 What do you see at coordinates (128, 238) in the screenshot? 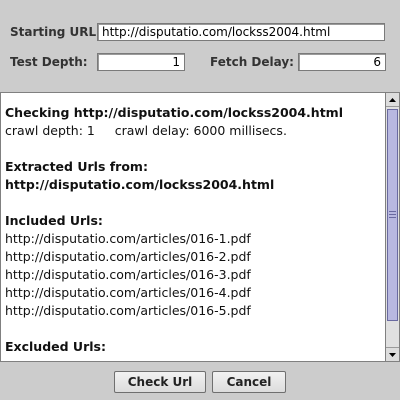
I see `included-url: http://disputatio.com/articles/016-1.pdf` at bounding box center [128, 238].